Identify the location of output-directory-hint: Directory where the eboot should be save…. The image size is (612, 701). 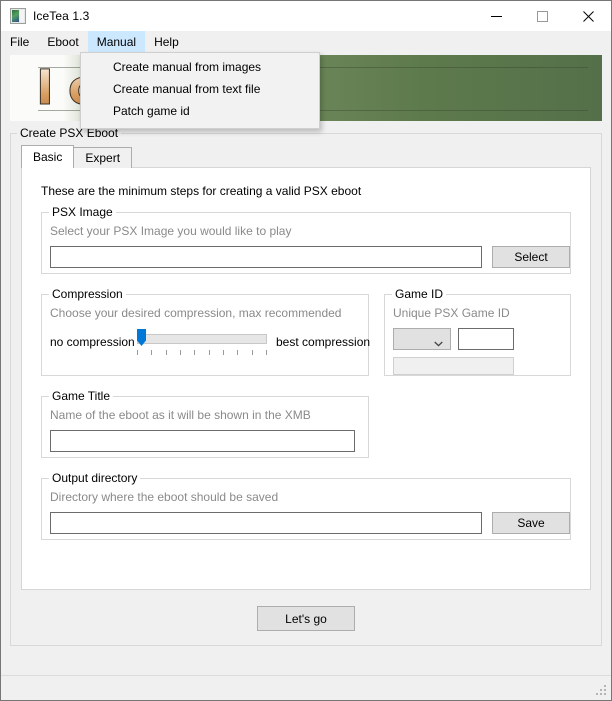
(164, 497).